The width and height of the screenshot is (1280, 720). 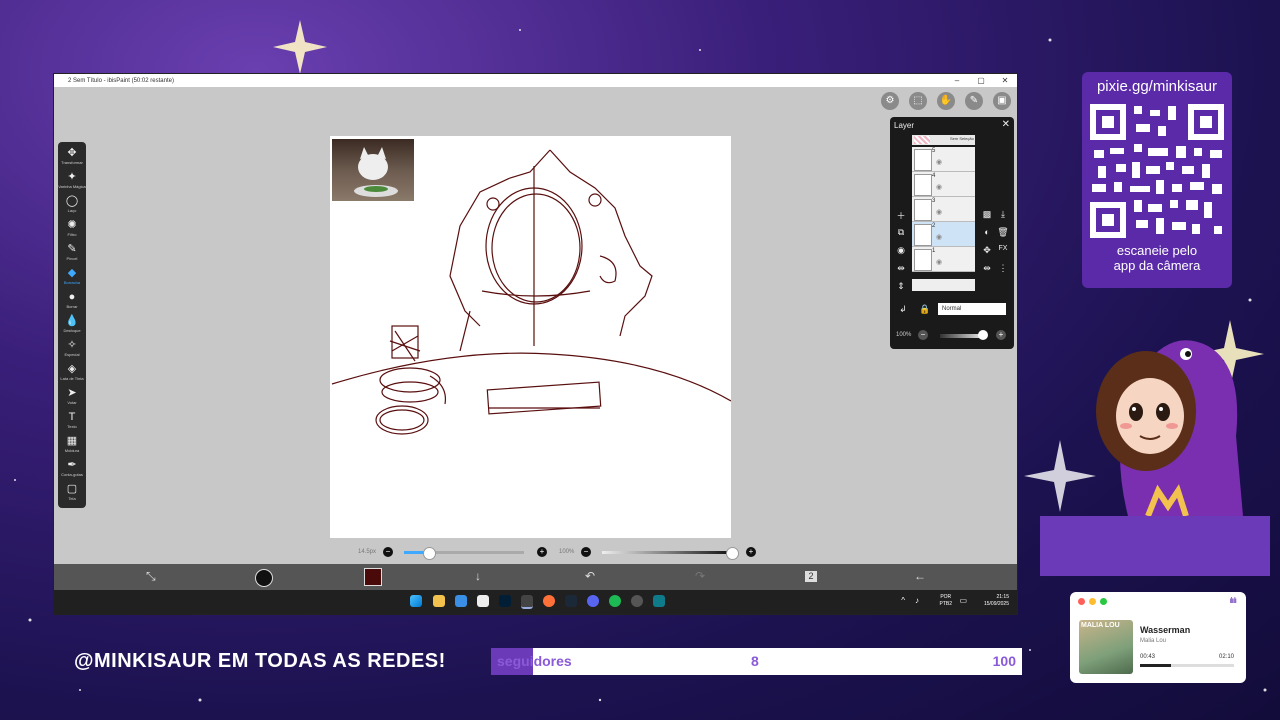 I want to click on followers-goal-bar: seguidores 8 100, so click(x=756, y=661).